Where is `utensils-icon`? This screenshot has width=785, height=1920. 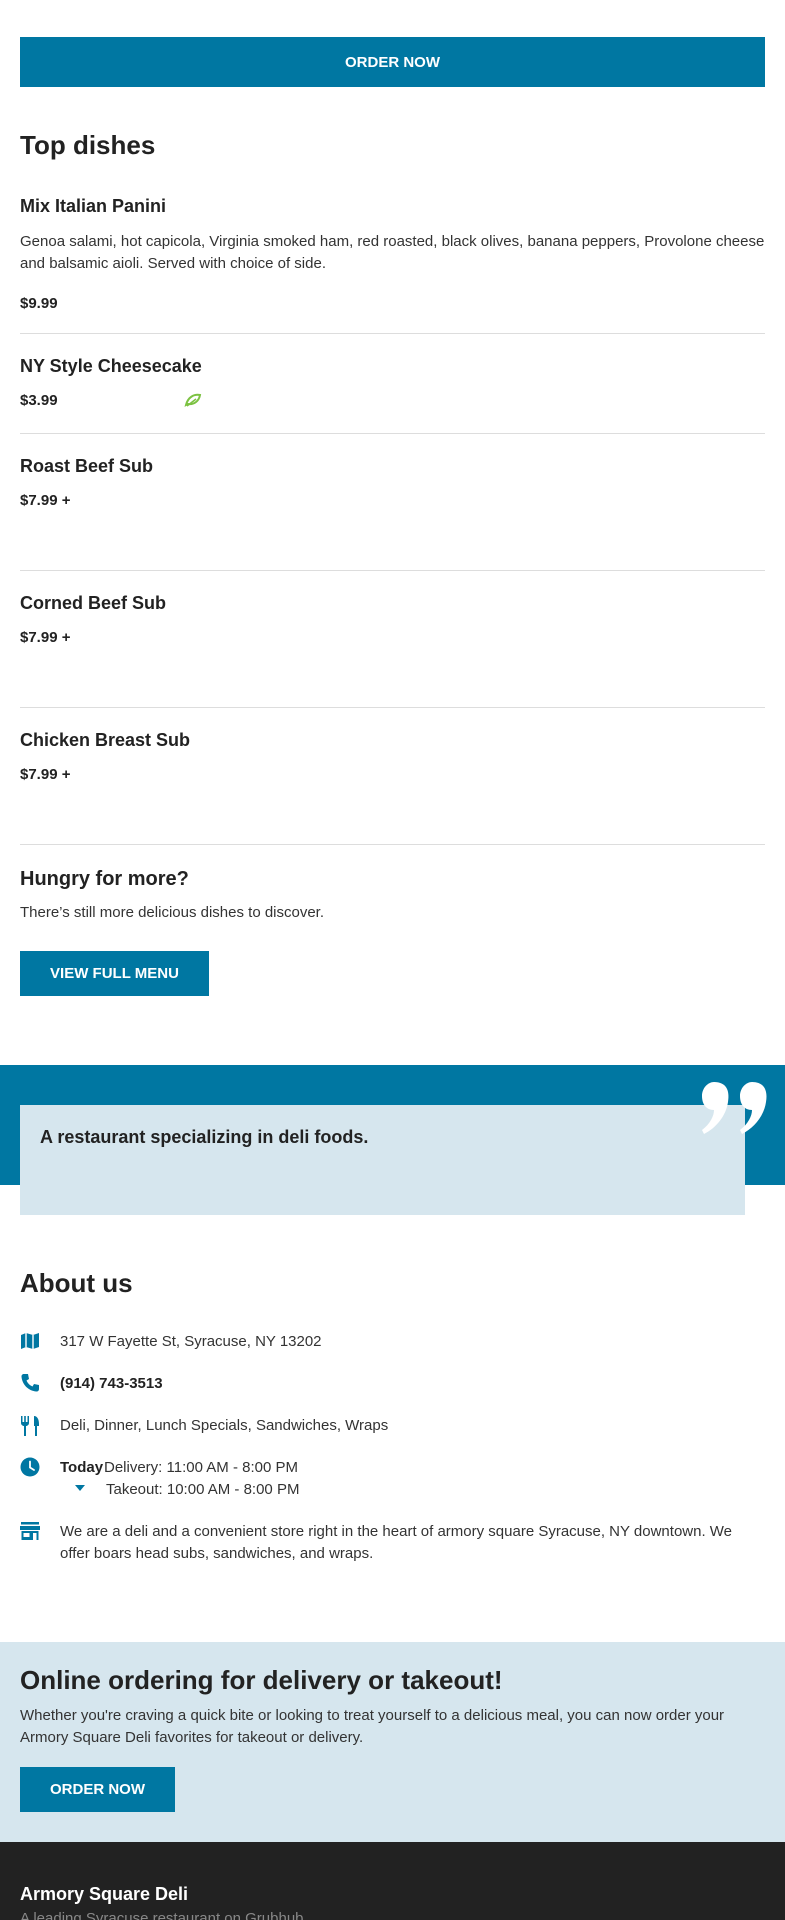 utensils-icon is located at coordinates (30, 1426).